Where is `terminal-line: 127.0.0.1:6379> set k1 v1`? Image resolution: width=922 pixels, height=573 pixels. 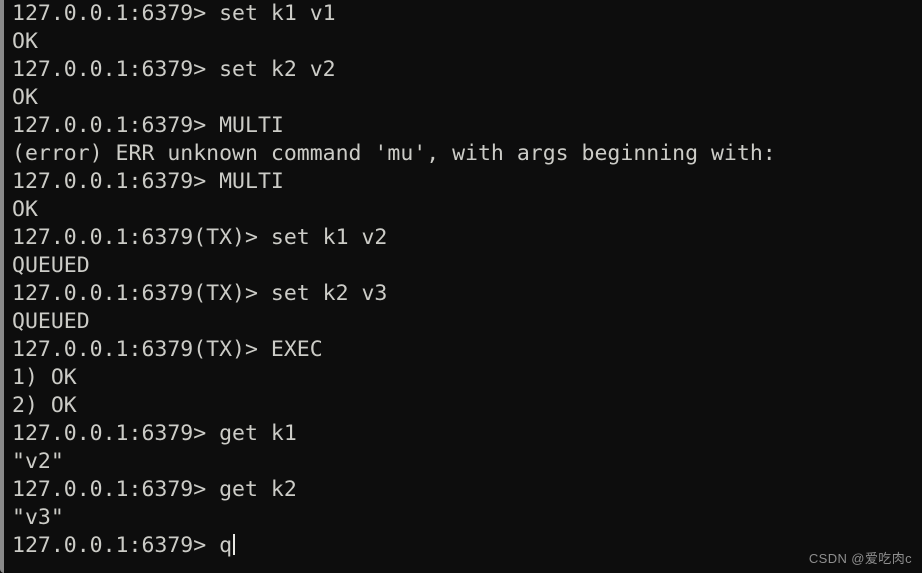 terminal-line: 127.0.0.1:6379> set k1 v1 is located at coordinates (467, 14).